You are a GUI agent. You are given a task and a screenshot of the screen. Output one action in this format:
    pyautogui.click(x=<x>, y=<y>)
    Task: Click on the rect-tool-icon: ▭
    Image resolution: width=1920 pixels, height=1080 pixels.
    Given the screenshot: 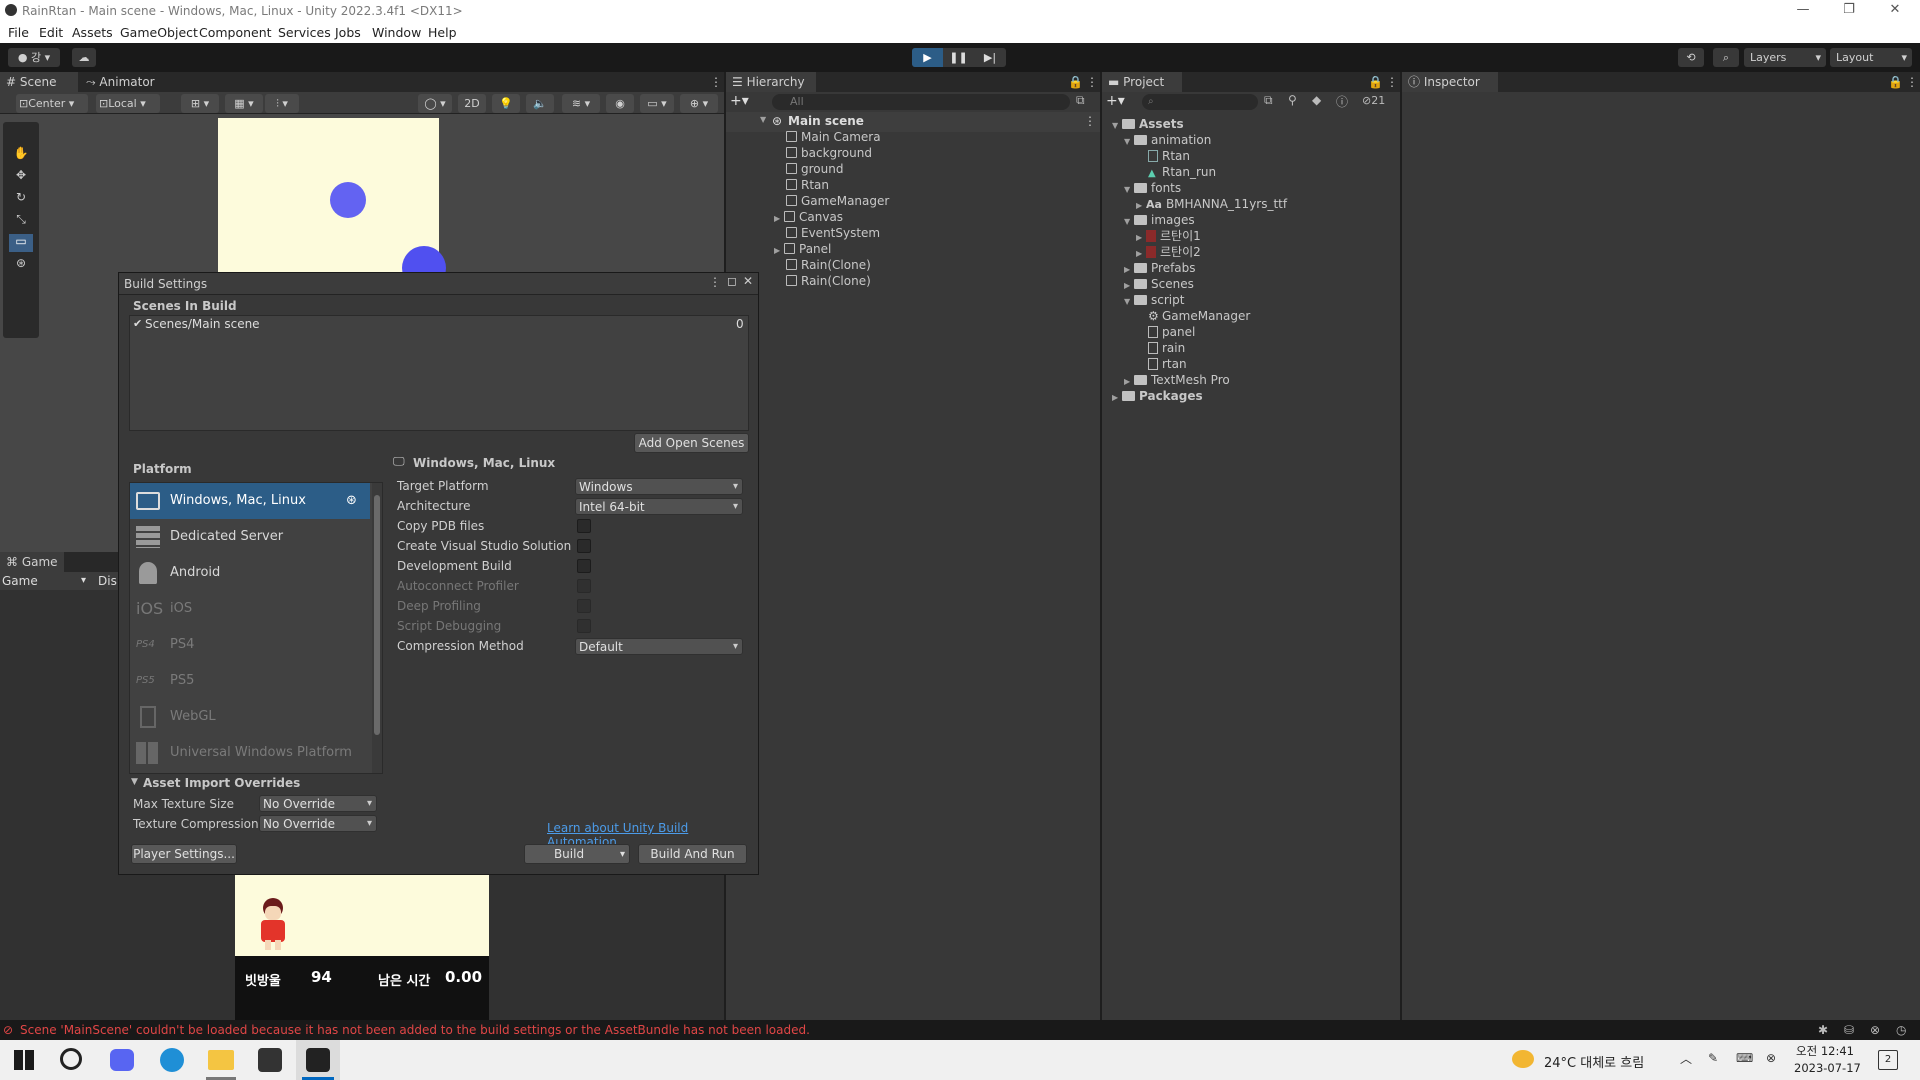 What is the action you would take?
    pyautogui.click(x=21, y=243)
    